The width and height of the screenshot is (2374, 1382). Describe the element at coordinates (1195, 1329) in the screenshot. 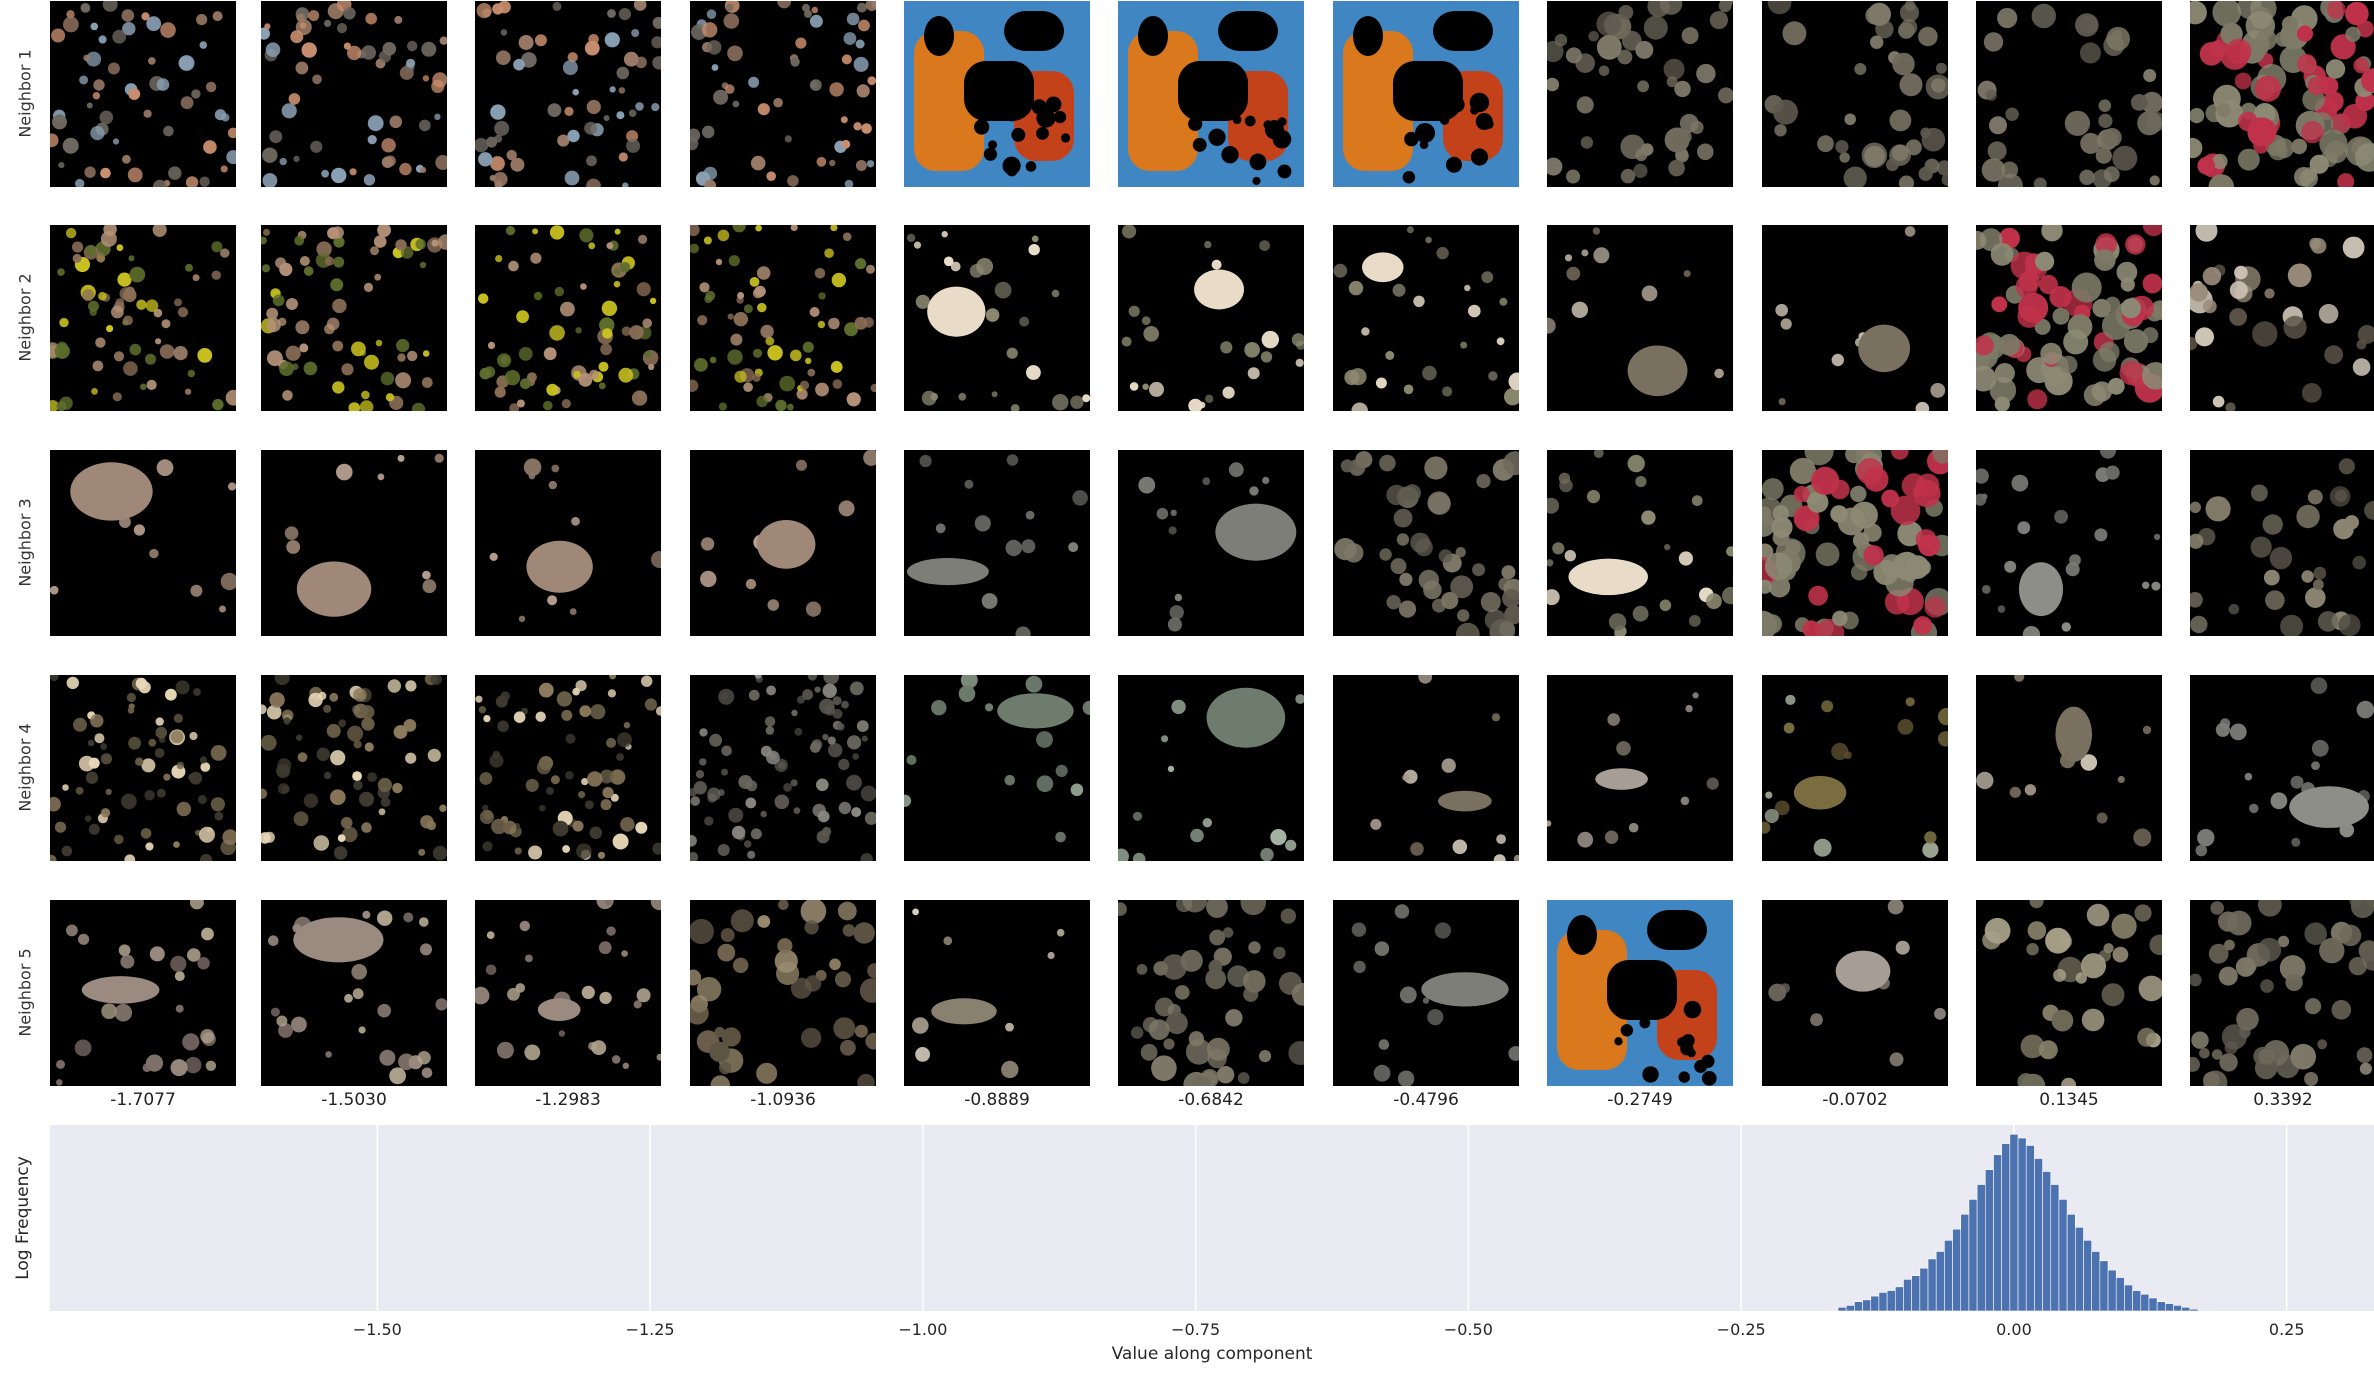

I see `x-tick-label: −0.75` at that location.